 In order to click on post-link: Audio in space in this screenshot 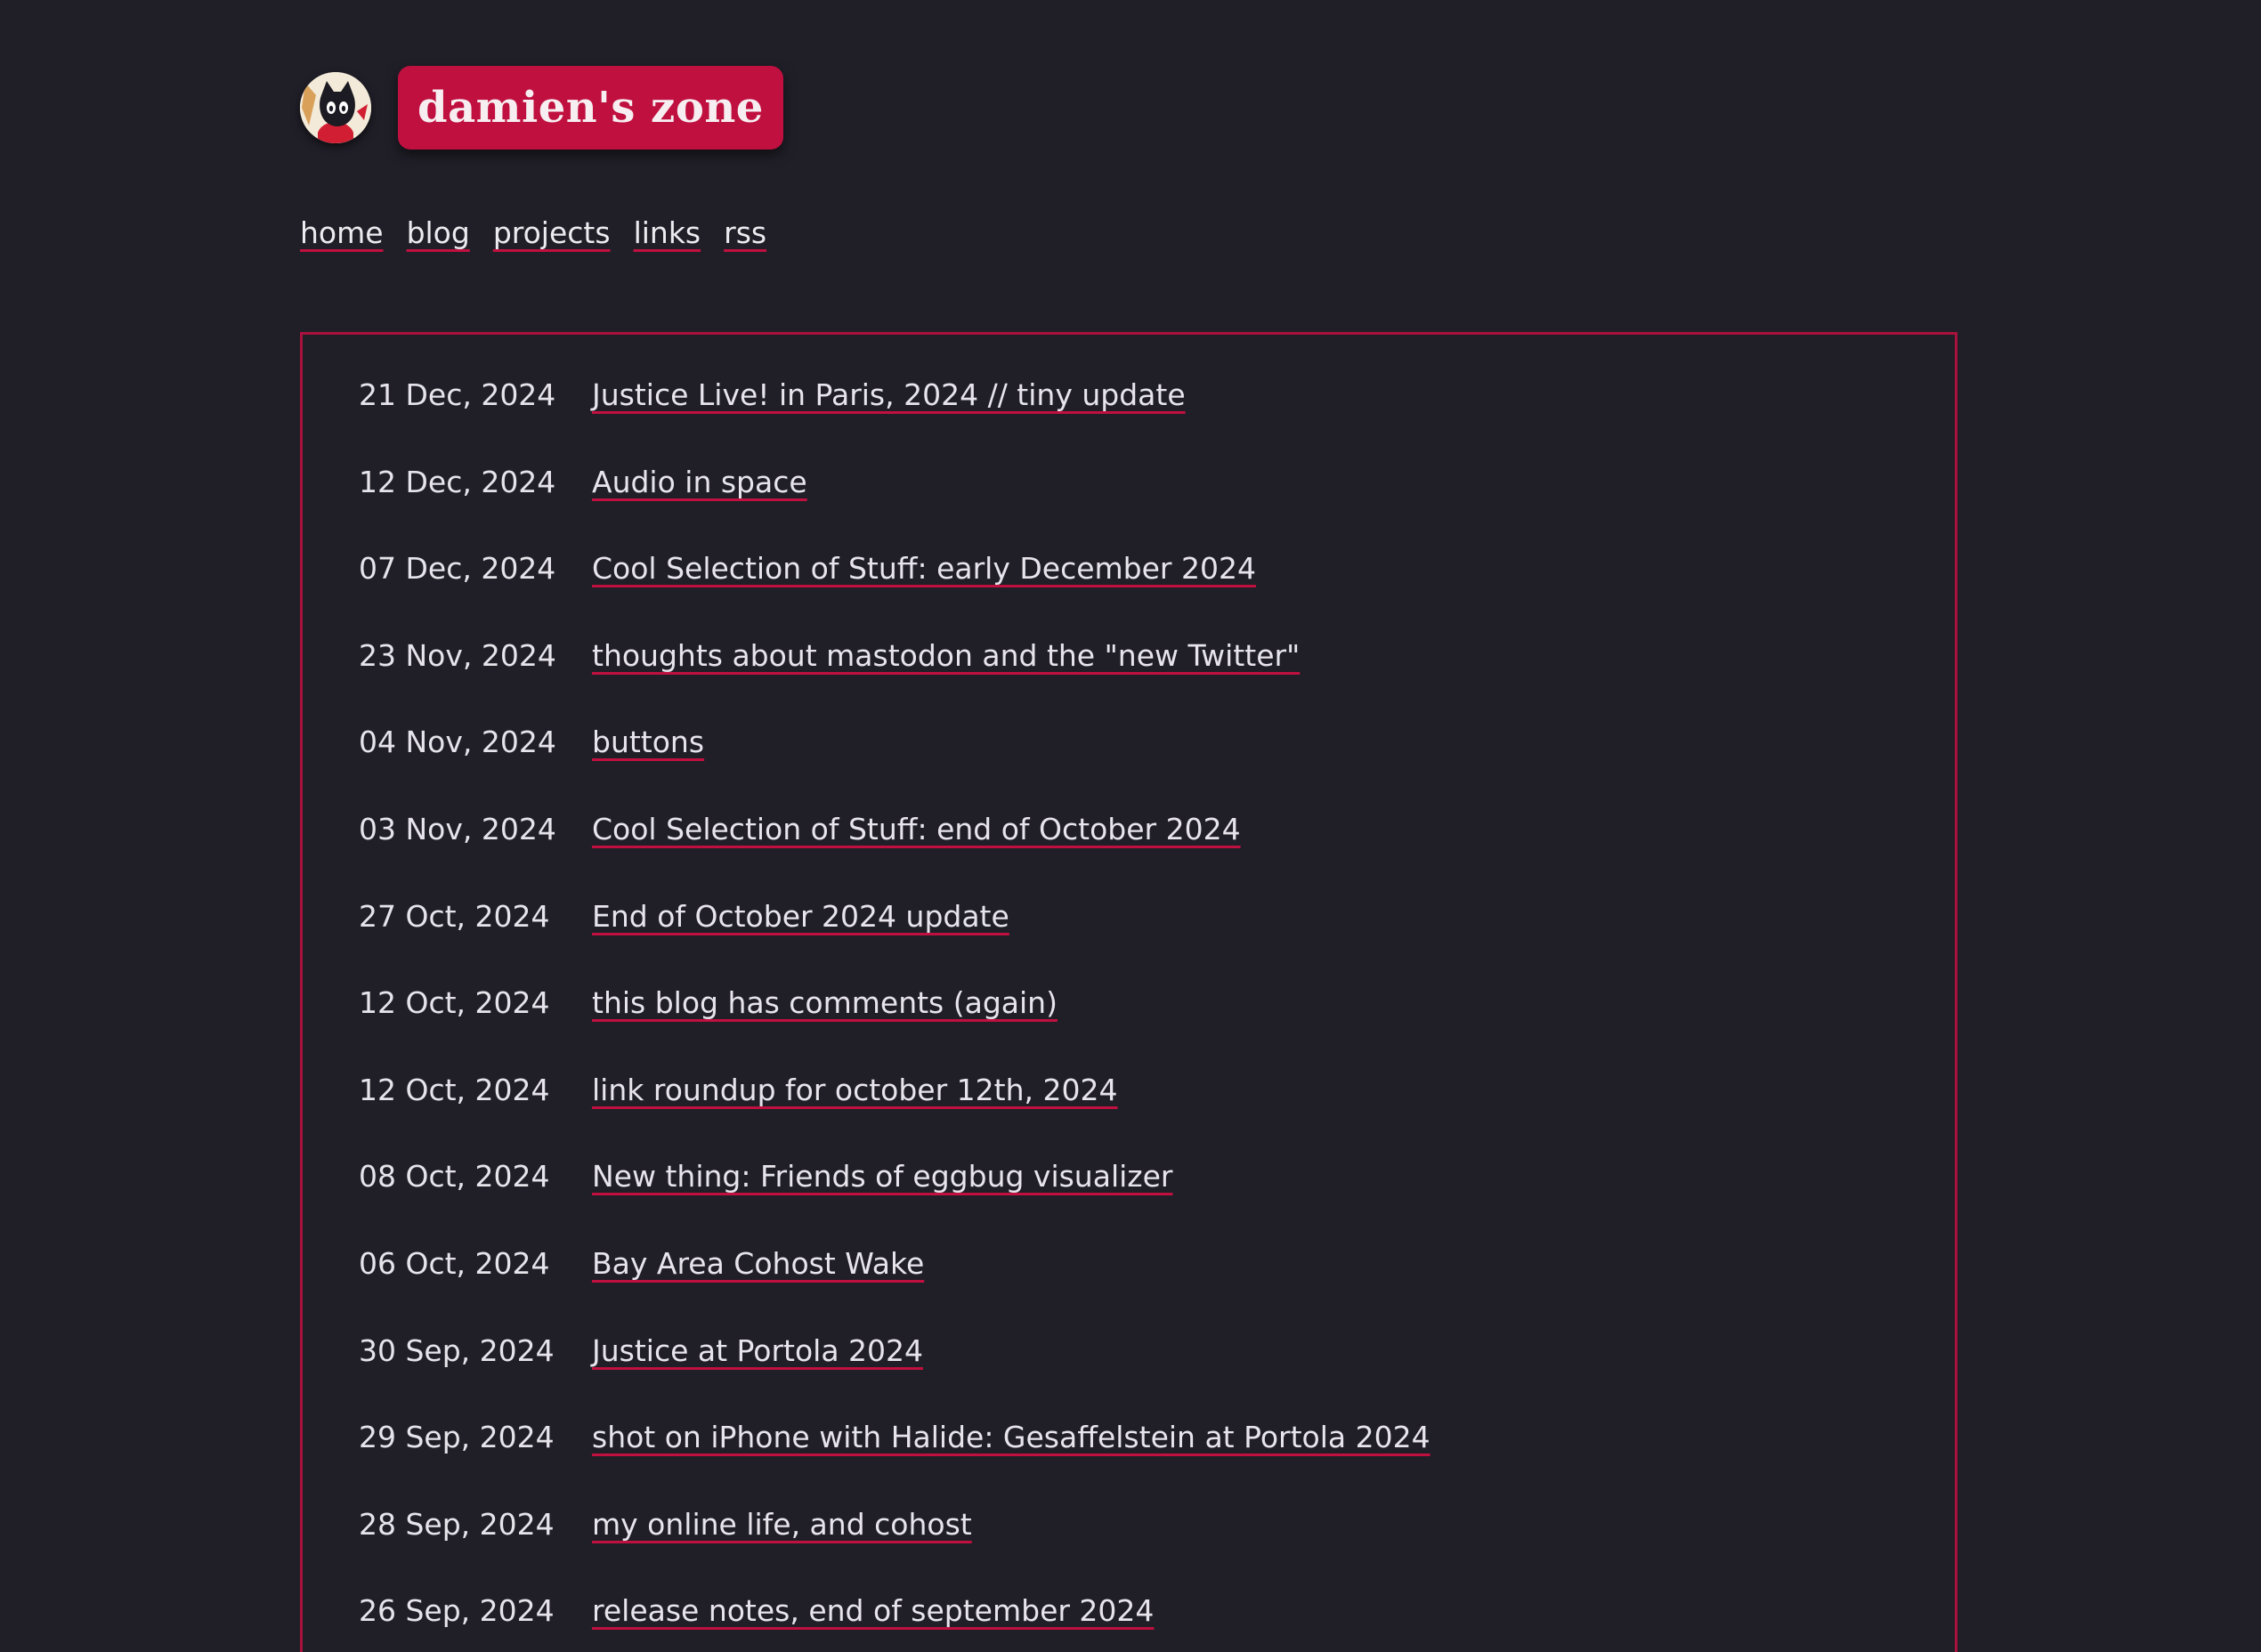, I will do `click(700, 482)`.